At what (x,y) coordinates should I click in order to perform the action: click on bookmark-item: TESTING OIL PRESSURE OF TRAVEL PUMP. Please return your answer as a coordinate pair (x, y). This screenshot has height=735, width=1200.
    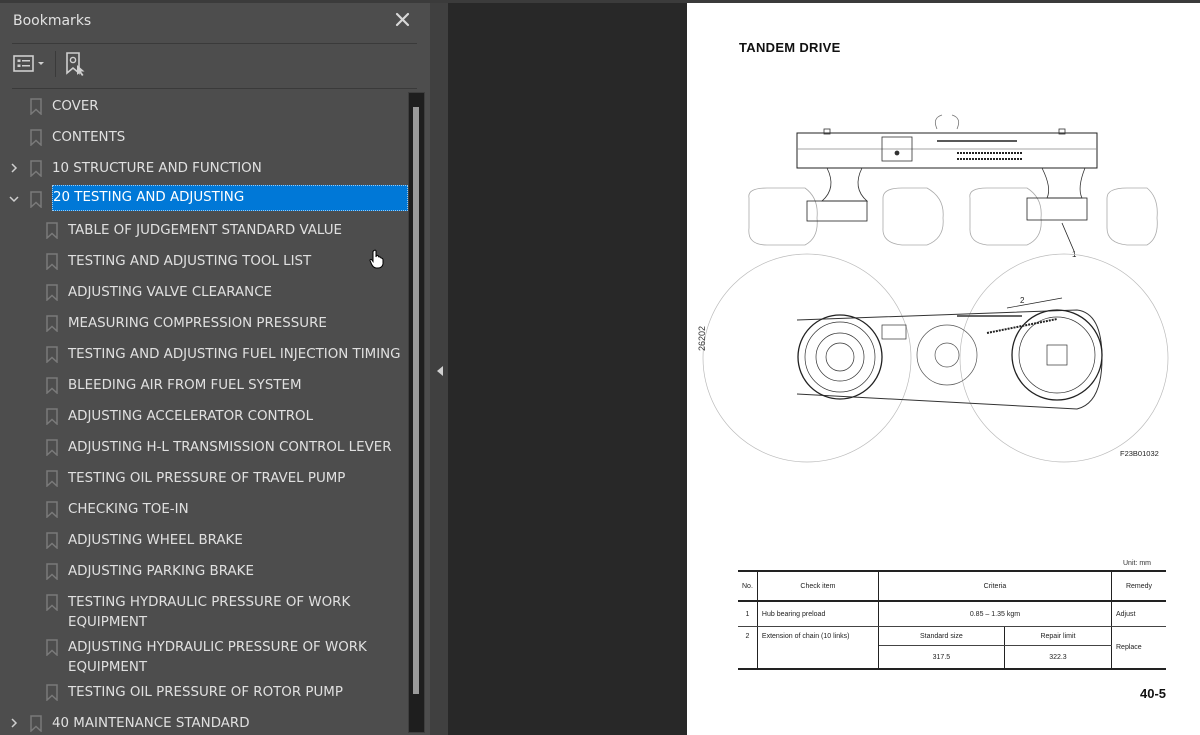
    Looking at the image, I should click on (204, 479).